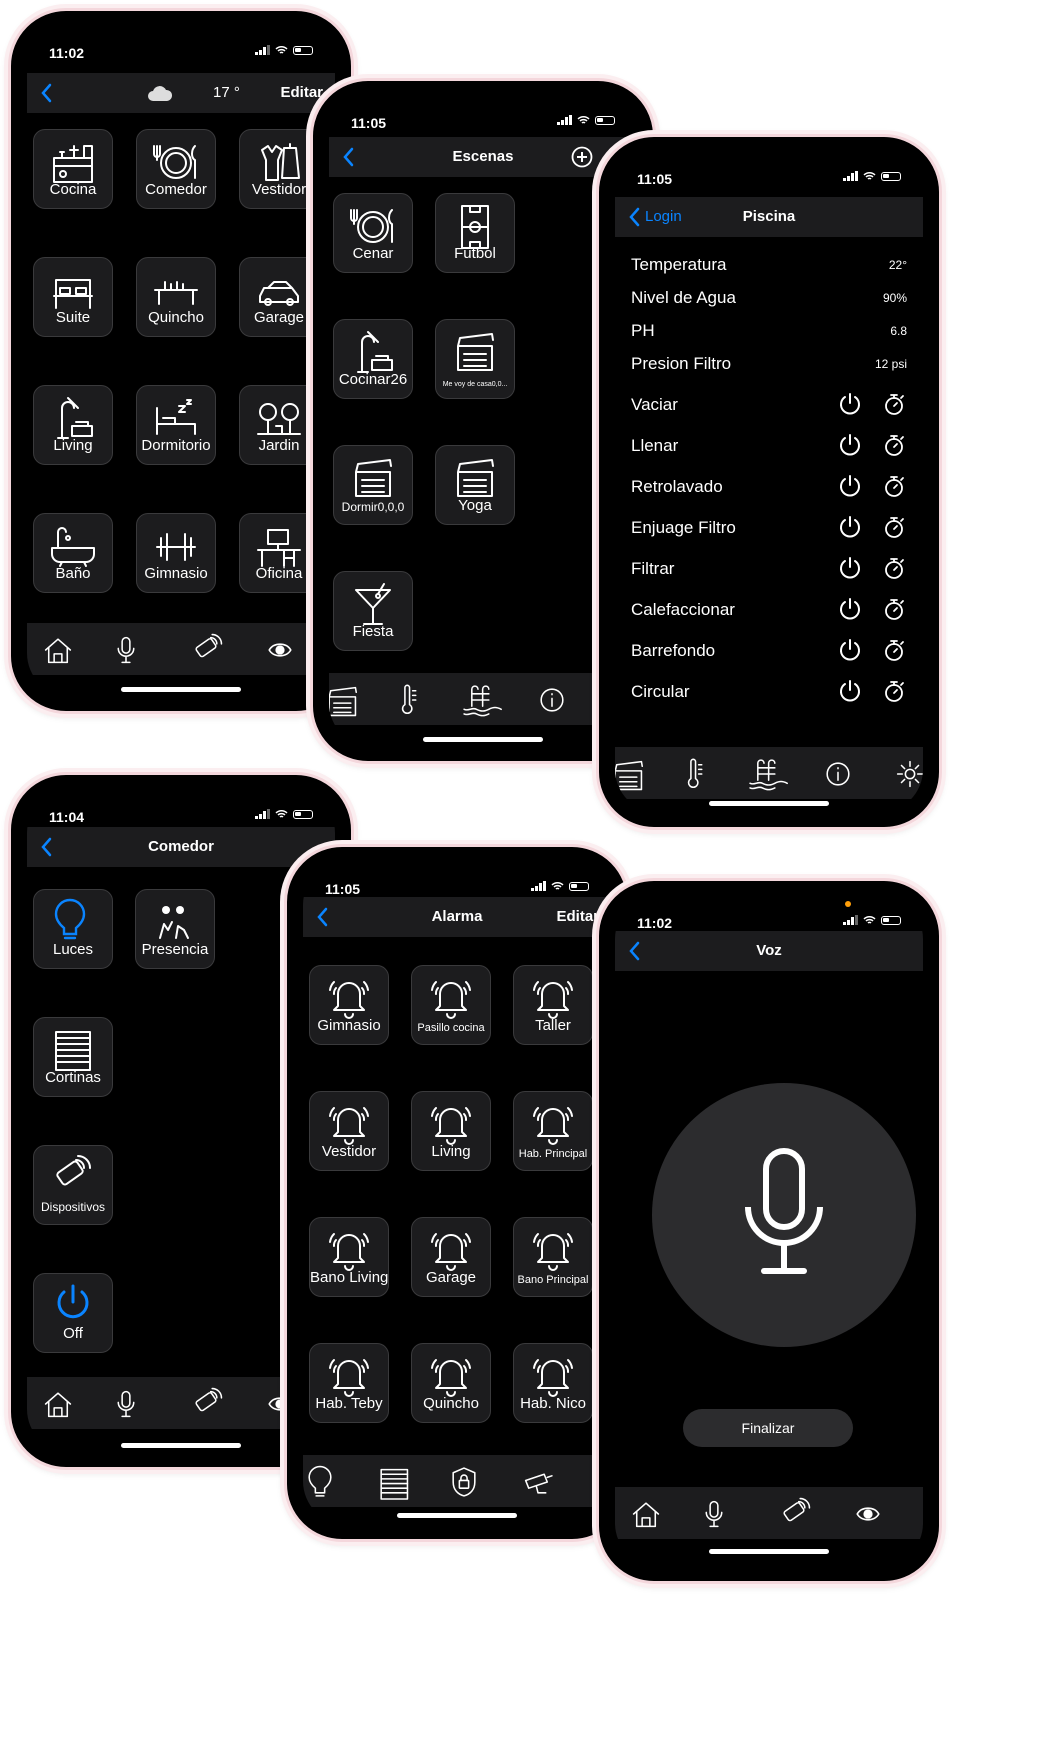 The width and height of the screenshot is (1043, 1762). Describe the element at coordinates (475, 233) in the screenshot. I see `tile-futbol: Futbol` at that location.